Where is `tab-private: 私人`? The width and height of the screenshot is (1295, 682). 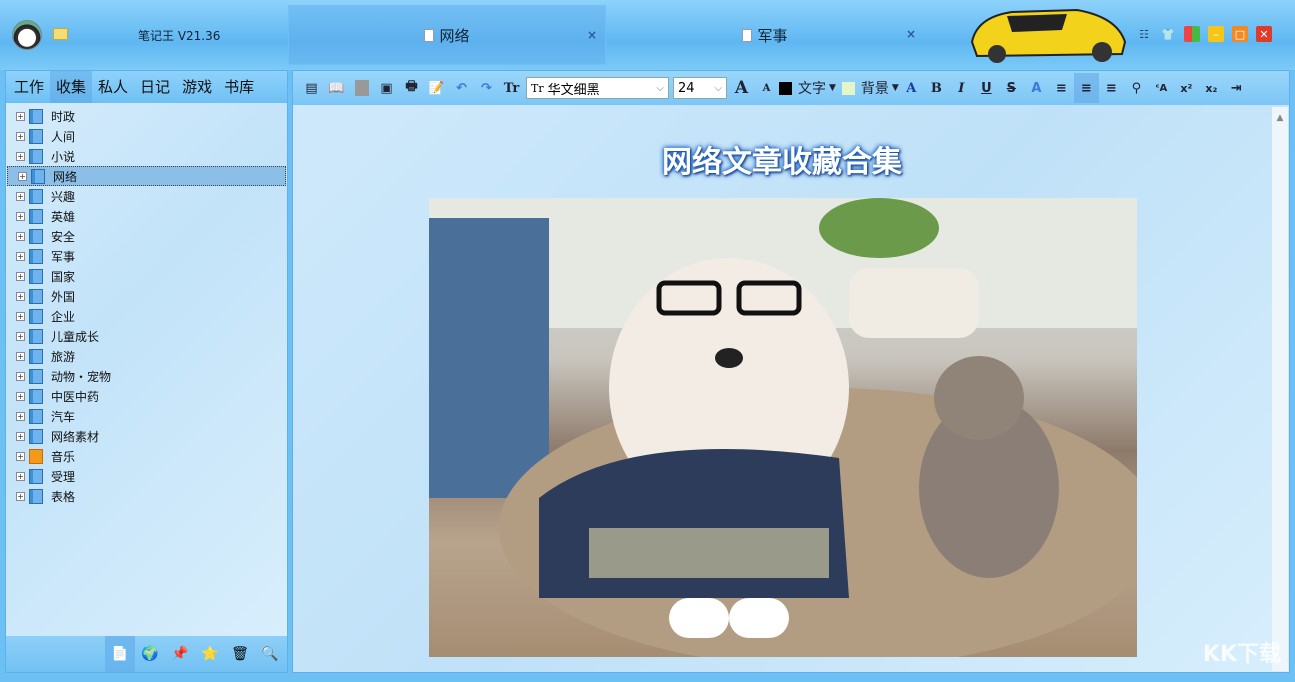 tab-private: 私人 is located at coordinates (113, 87).